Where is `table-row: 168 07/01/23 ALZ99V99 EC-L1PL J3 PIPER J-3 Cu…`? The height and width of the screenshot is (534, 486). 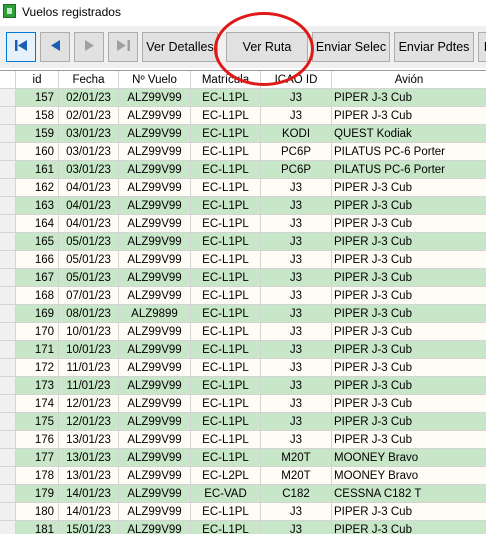
table-row: 168 07/01/23 ALZ99V99 EC-L1PL J3 PIPER J-3 Cu… is located at coordinates (243, 296).